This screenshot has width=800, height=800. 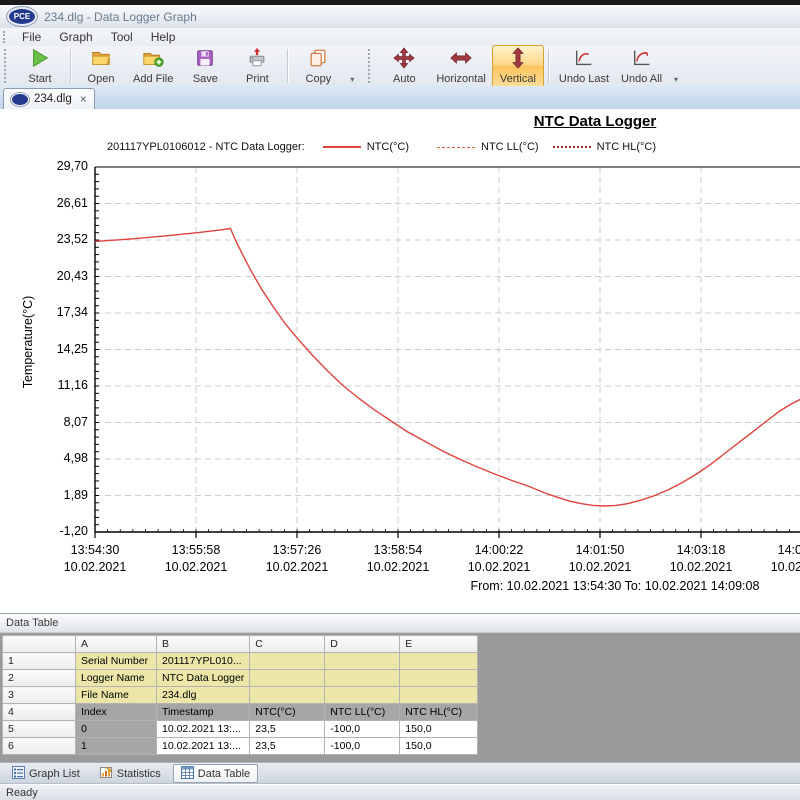 What do you see at coordinates (116, 644) in the screenshot?
I see `grid-column-header: A` at bounding box center [116, 644].